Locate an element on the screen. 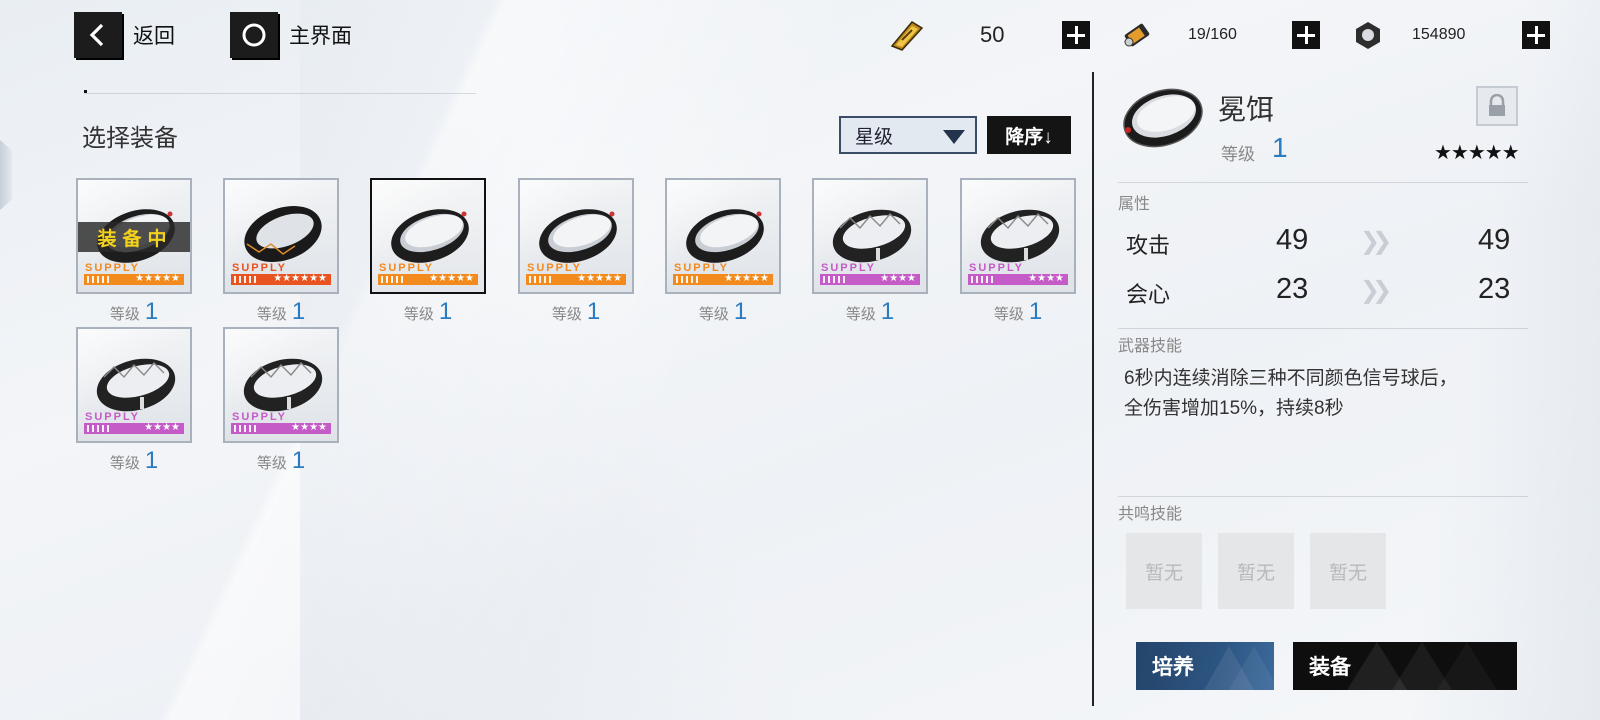 Image resolution: width=1600 pixels, height=720 pixels. resource-battery is located at coordinates (1137, 35).